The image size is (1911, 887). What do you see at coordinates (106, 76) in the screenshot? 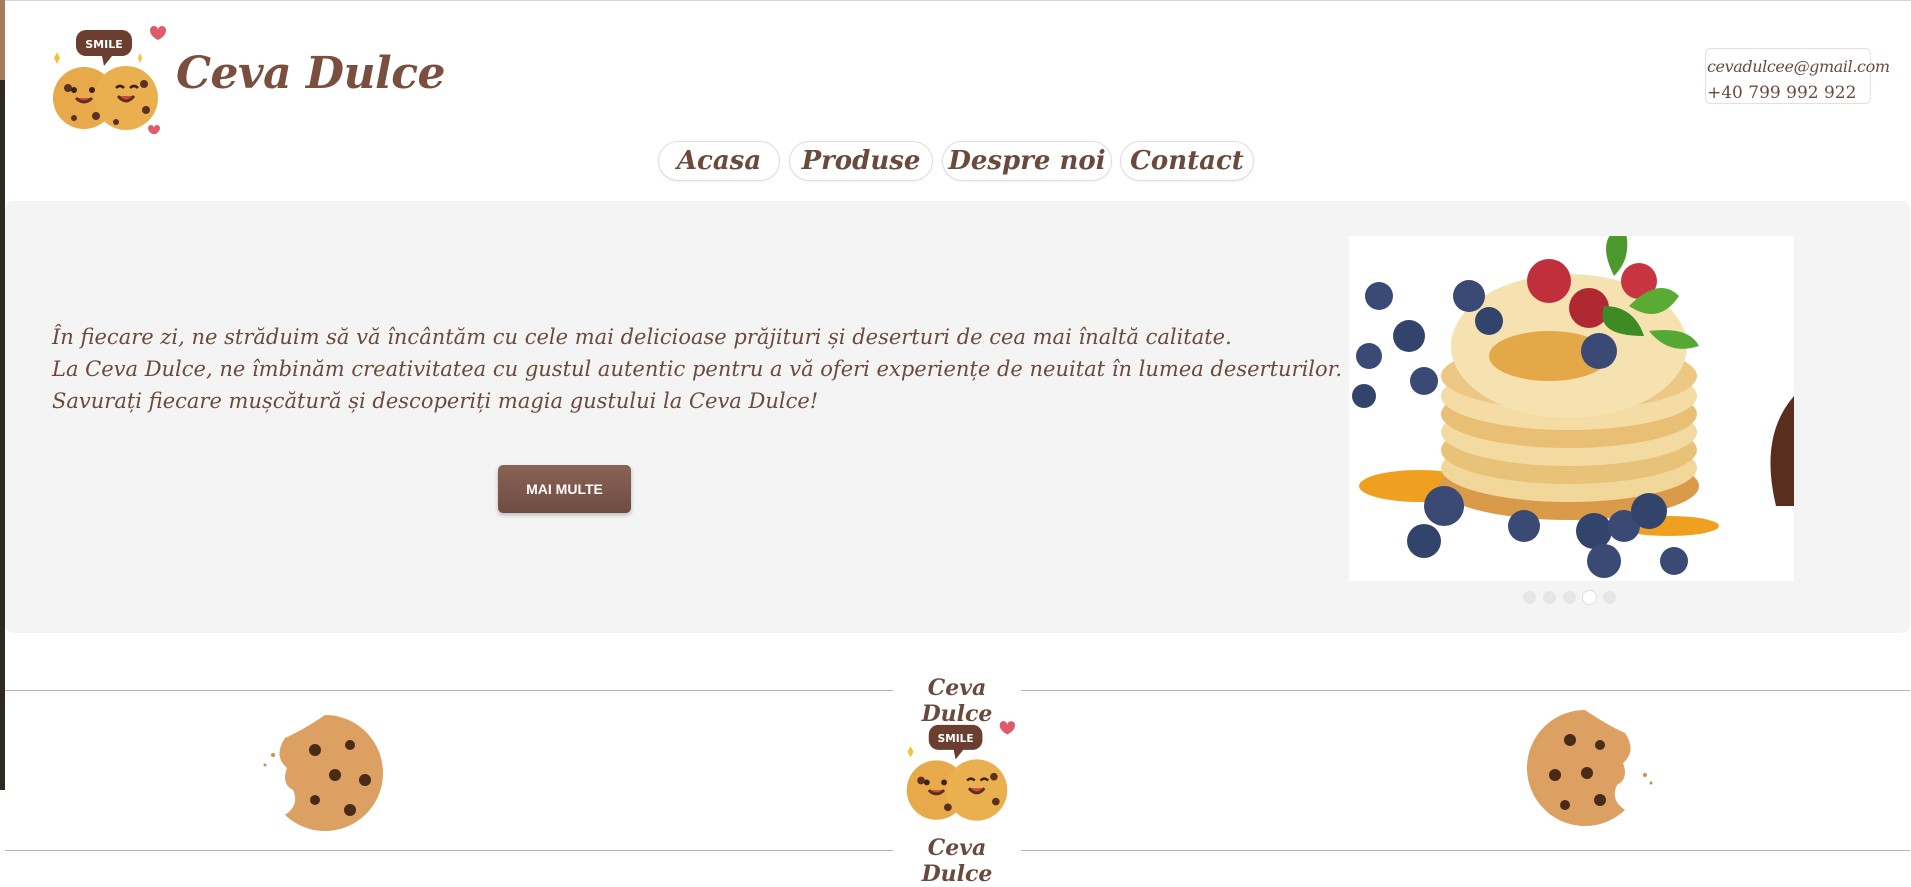
I see `cookie-logo-icon: SMILE` at bounding box center [106, 76].